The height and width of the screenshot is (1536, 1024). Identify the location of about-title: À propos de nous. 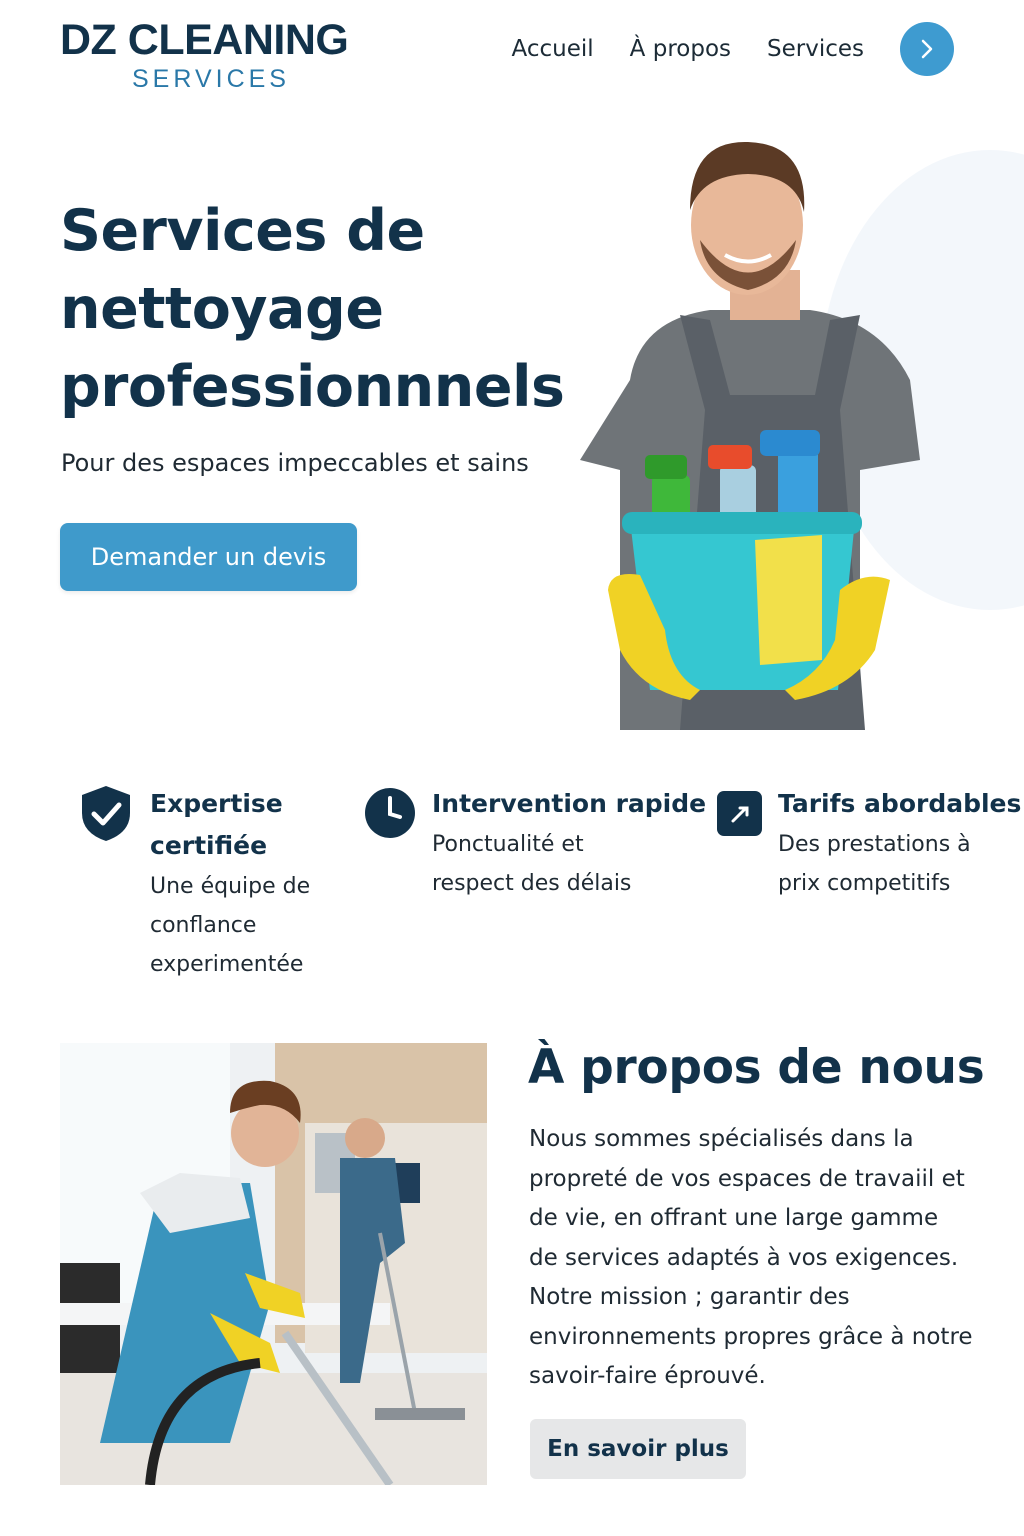
(756, 1067).